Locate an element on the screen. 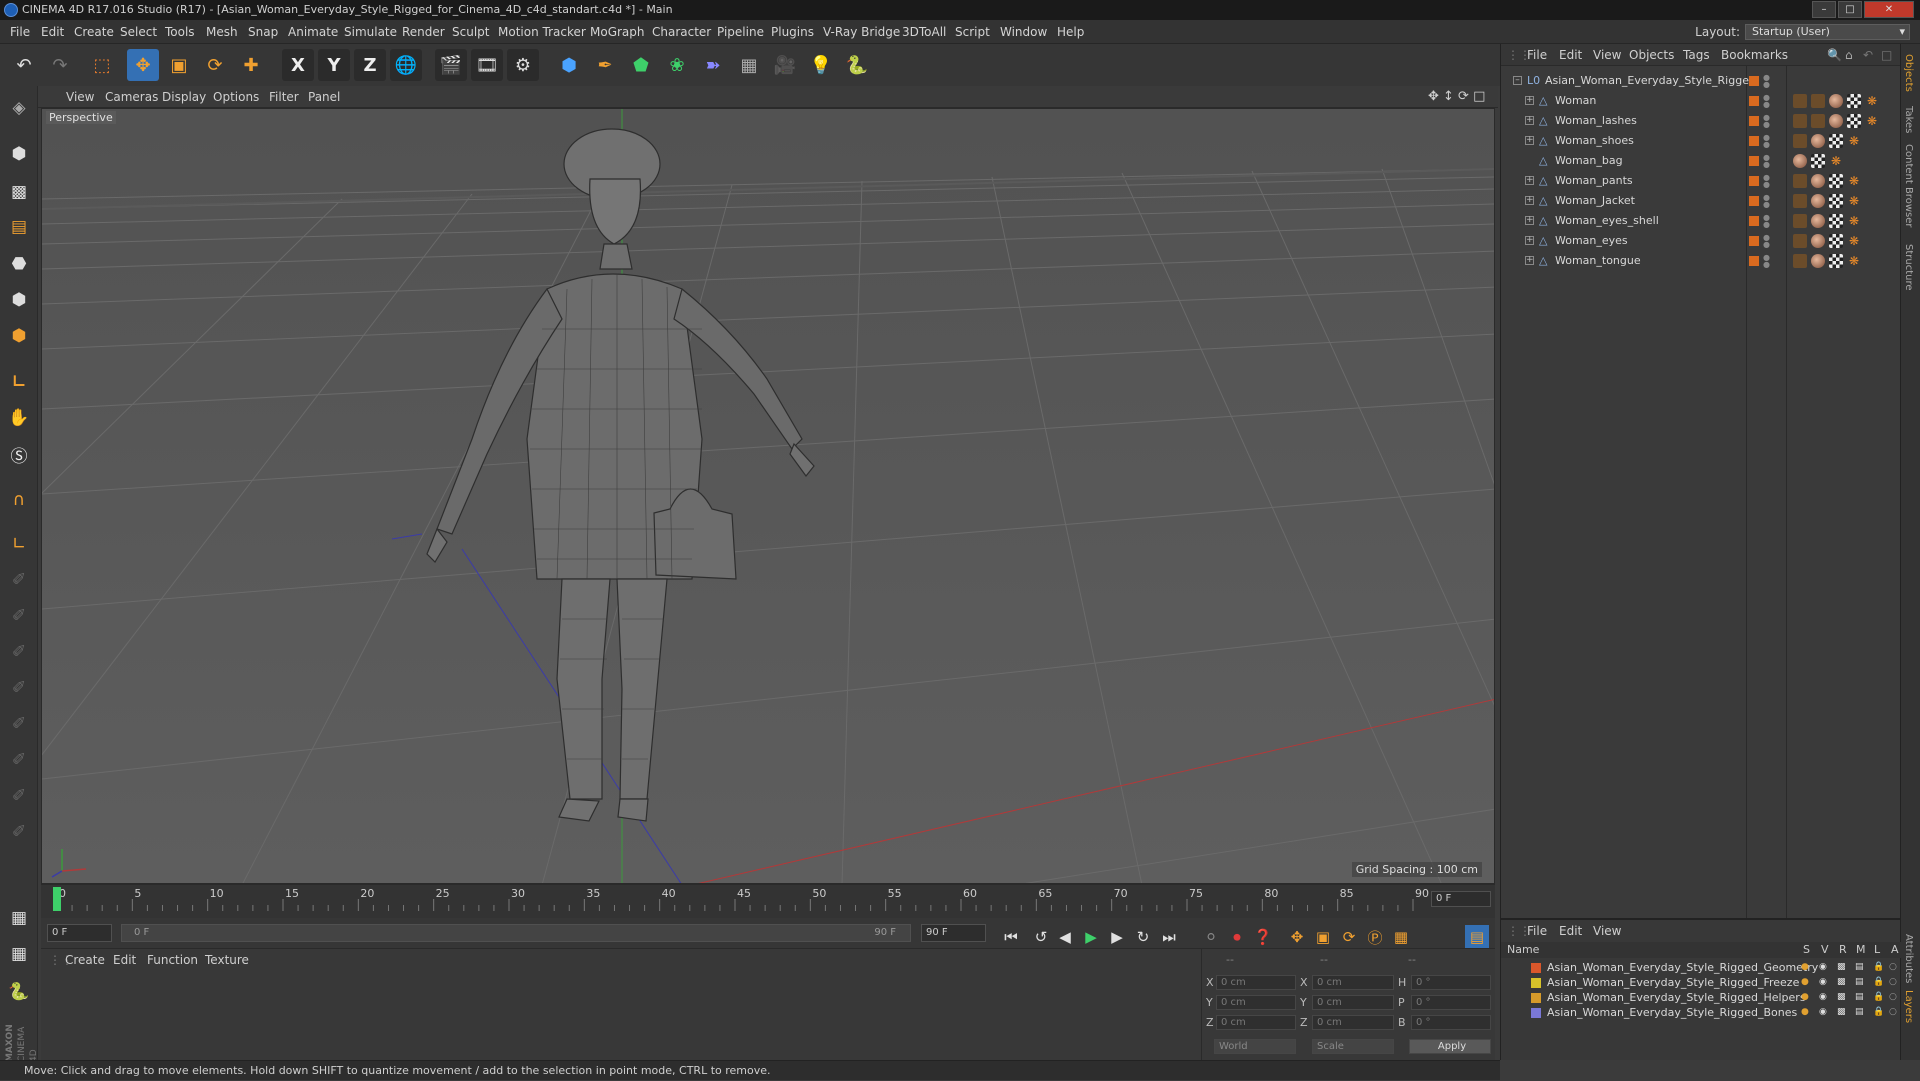  viewport-menu-cameras: Cameras is located at coordinates (131, 97).